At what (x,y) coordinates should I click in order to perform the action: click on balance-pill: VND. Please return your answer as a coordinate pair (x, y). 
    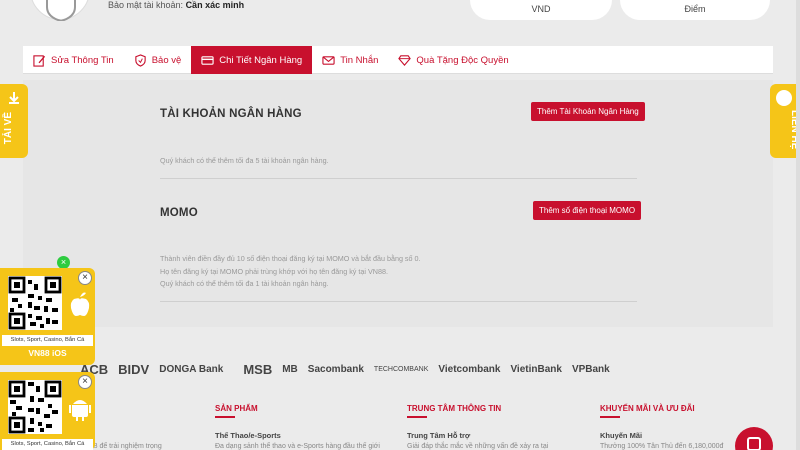
    Looking at the image, I should click on (541, 10).